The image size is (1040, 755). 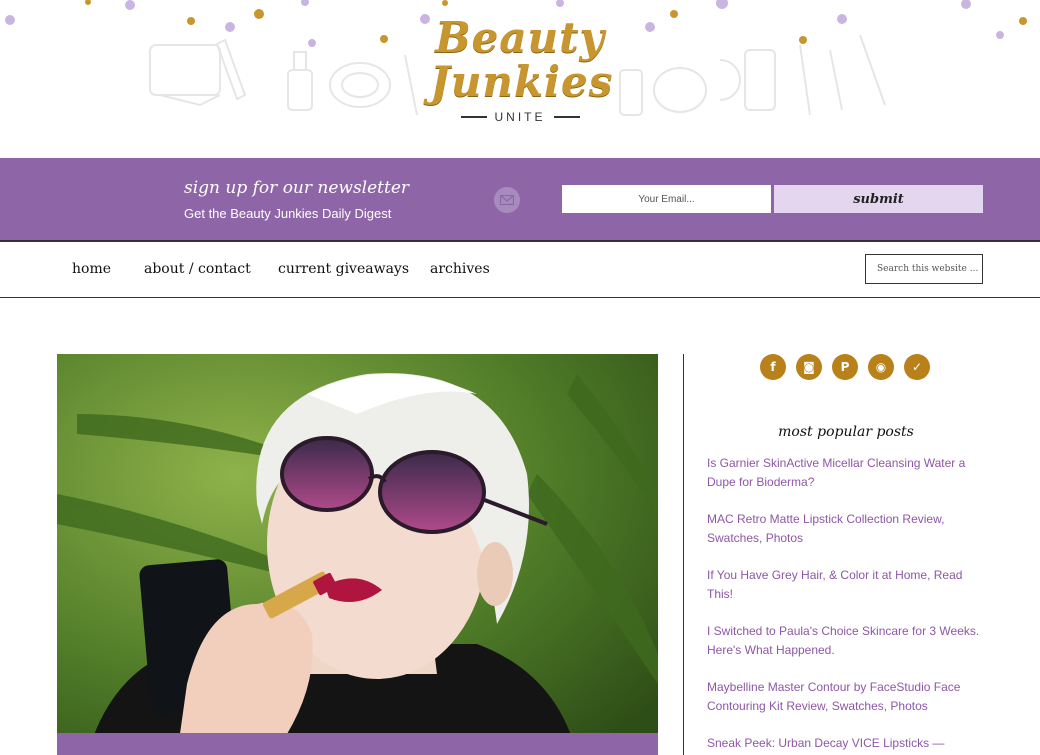 What do you see at coordinates (288, 213) in the screenshot?
I see `newsletter-subtitle: Get the Beauty Junkies Daily Digest` at bounding box center [288, 213].